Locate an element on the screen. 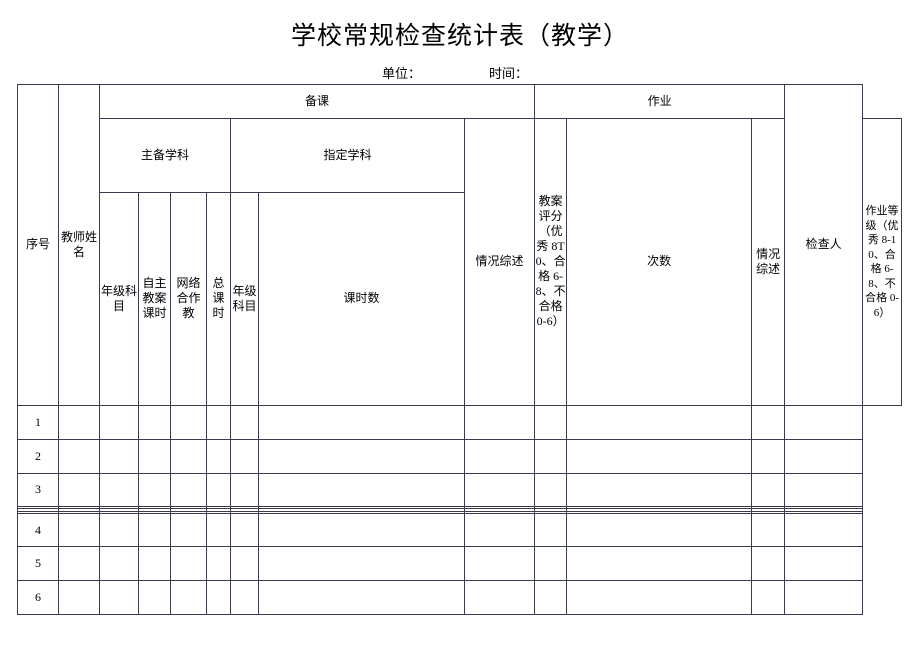  table-row: 4 is located at coordinates (459, 530).